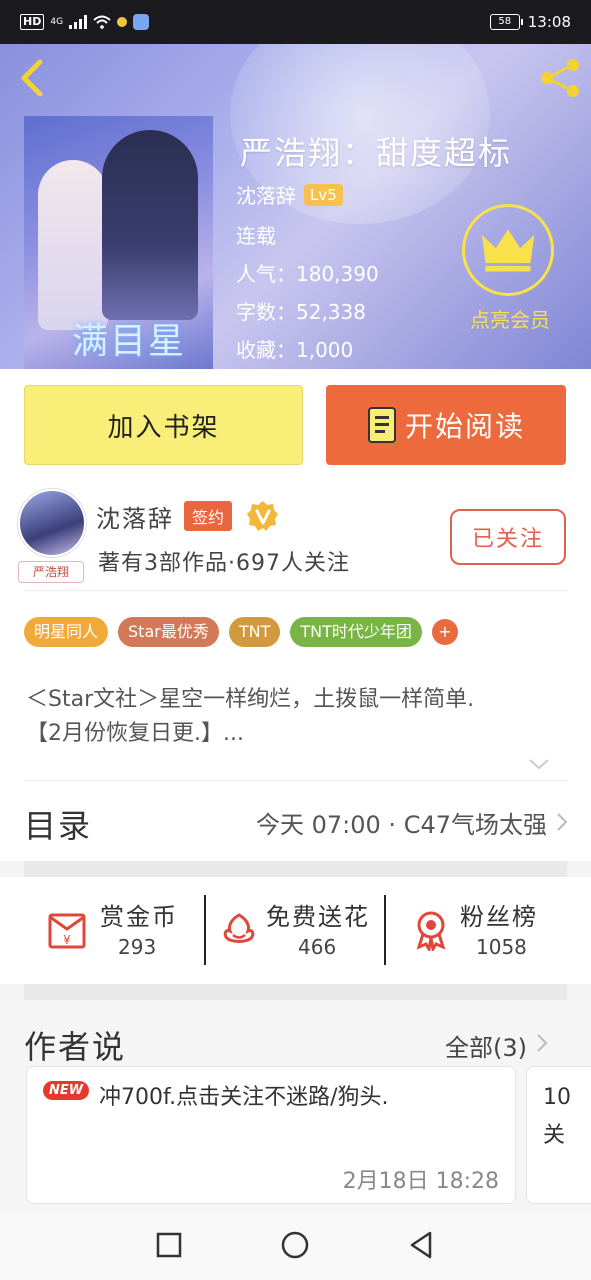 This screenshot has height=1280, width=591. I want to click on author-level-badge: Lv5, so click(323, 194).